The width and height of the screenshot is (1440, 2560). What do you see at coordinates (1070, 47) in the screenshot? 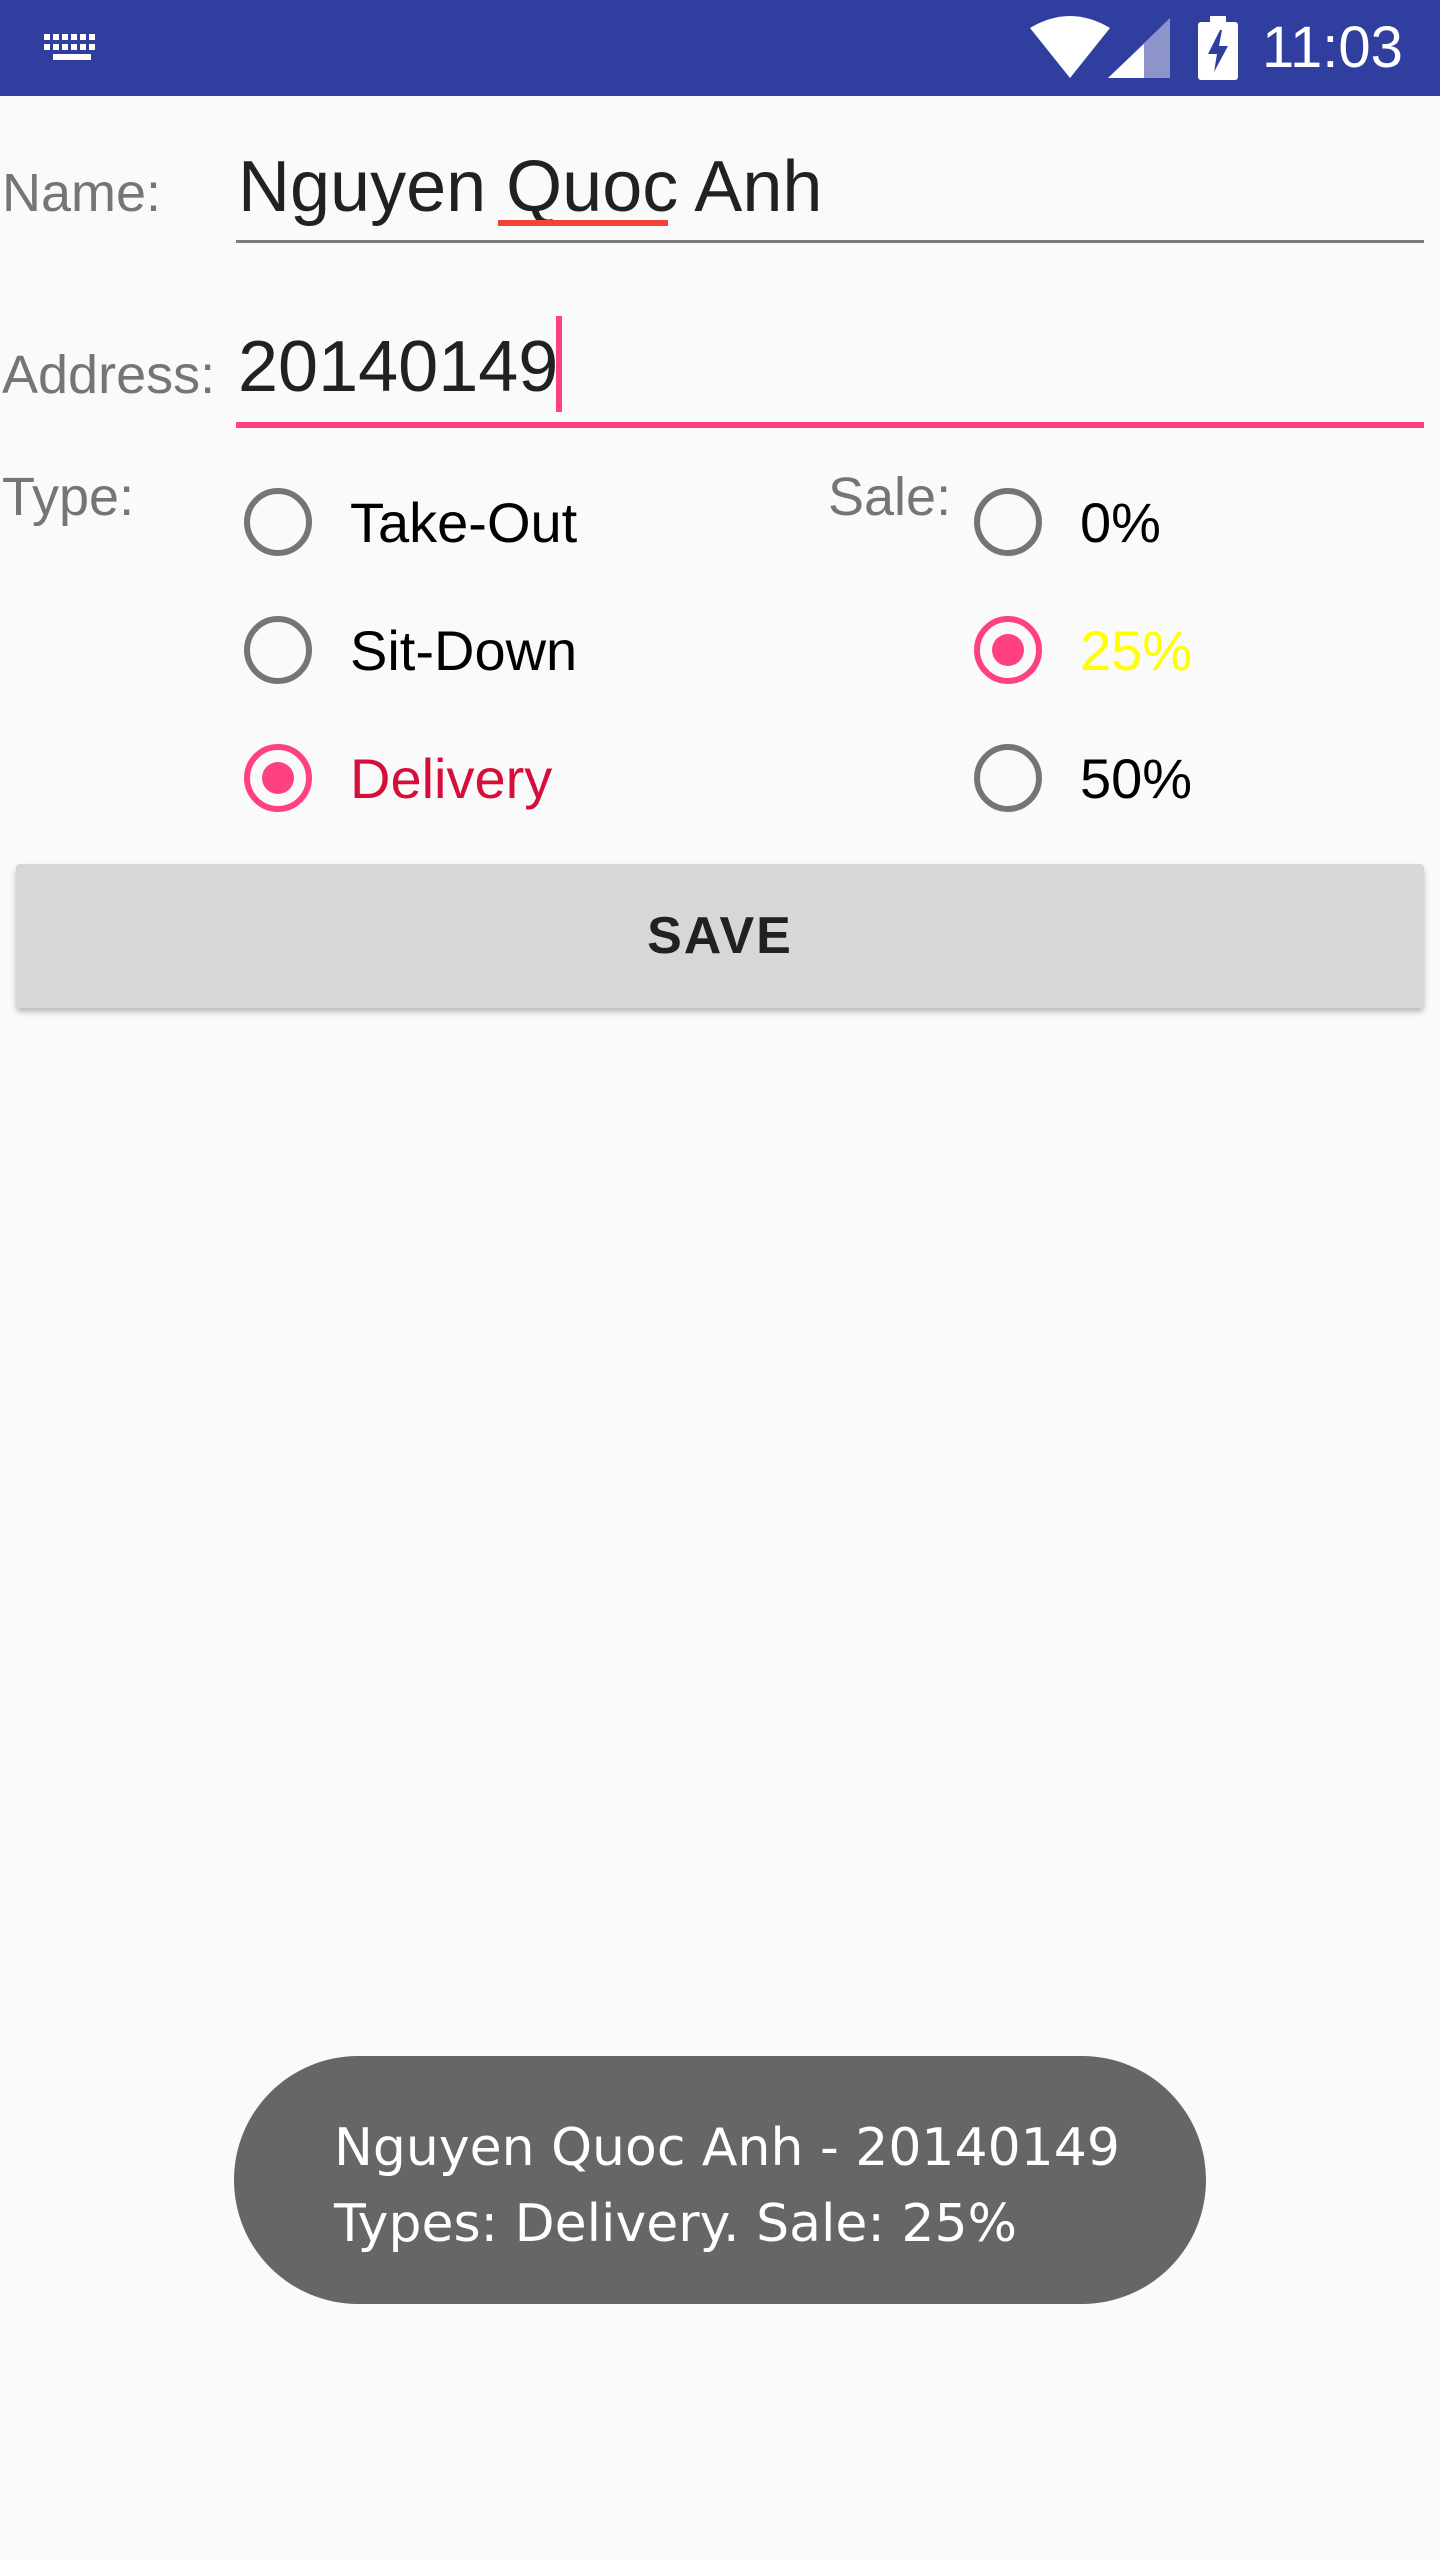
I see `wifi-icon` at bounding box center [1070, 47].